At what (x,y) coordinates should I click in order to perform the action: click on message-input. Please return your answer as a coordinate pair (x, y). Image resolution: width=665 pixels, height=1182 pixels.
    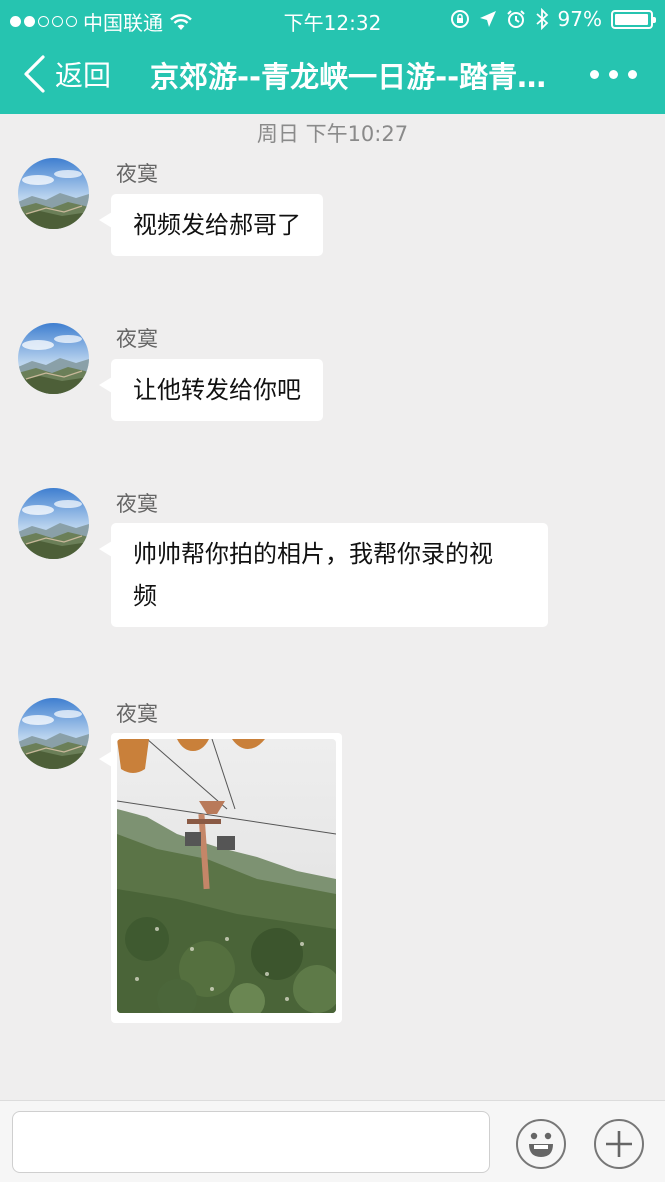
    Looking at the image, I should click on (251, 1142).